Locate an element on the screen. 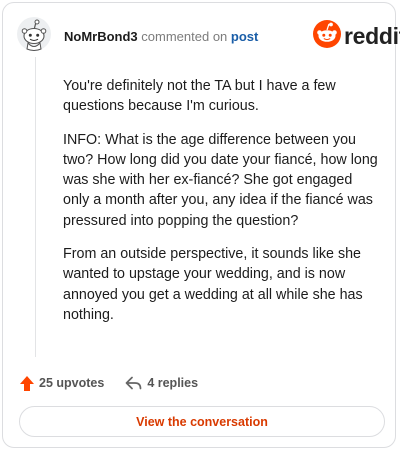 The width and height of the screenshot is (400, 452). view-conversation-button: View the conversation is located at coordinates (202, 421).